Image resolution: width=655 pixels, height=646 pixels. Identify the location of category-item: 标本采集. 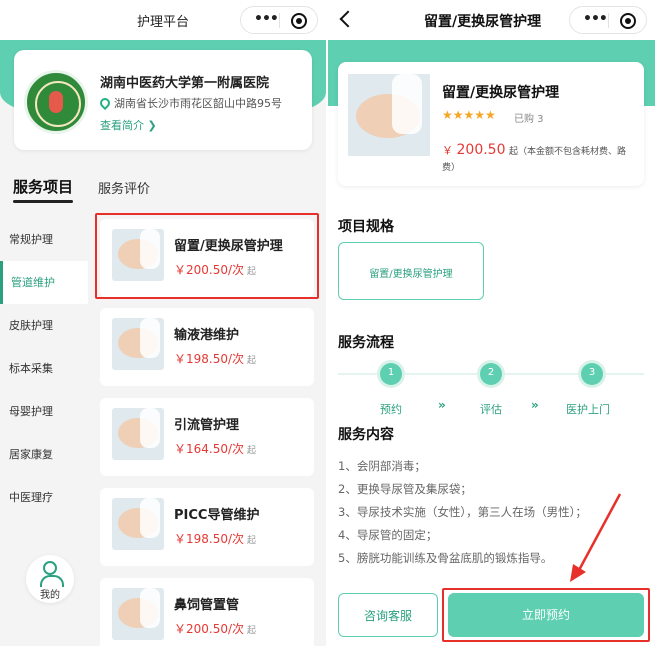
(44, 368).